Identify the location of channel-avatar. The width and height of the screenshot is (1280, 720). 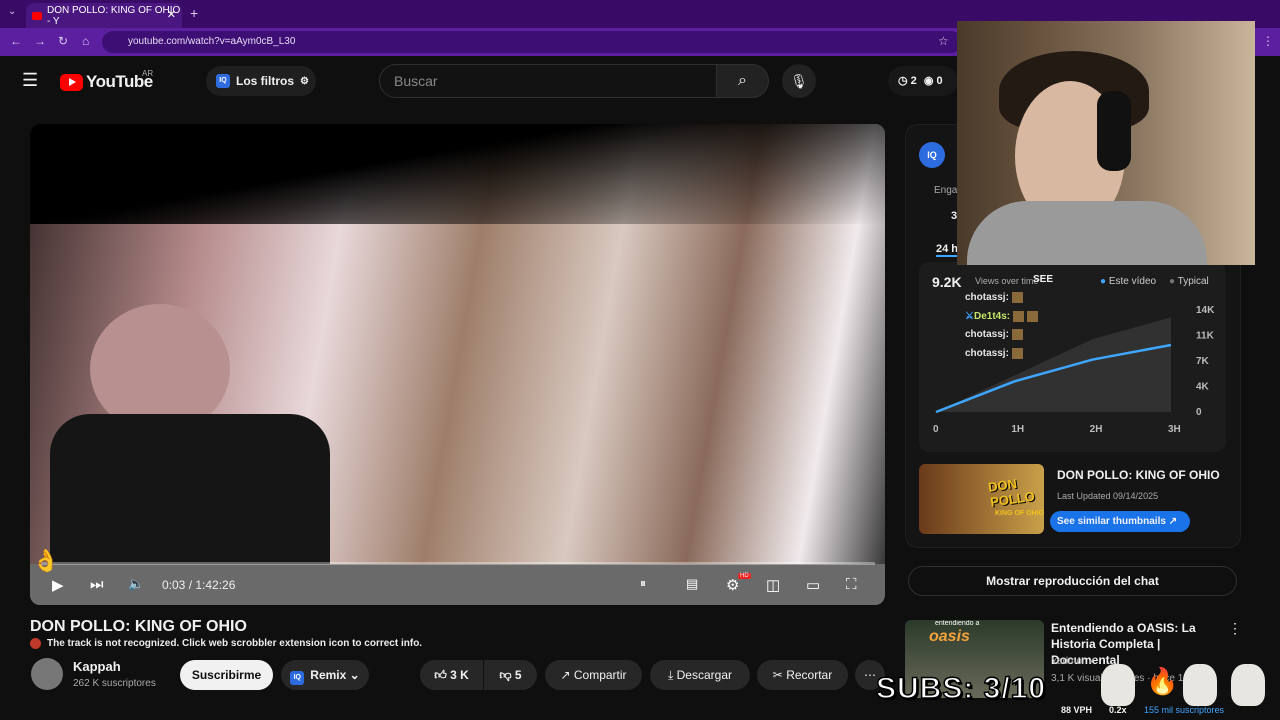
(47, 674).